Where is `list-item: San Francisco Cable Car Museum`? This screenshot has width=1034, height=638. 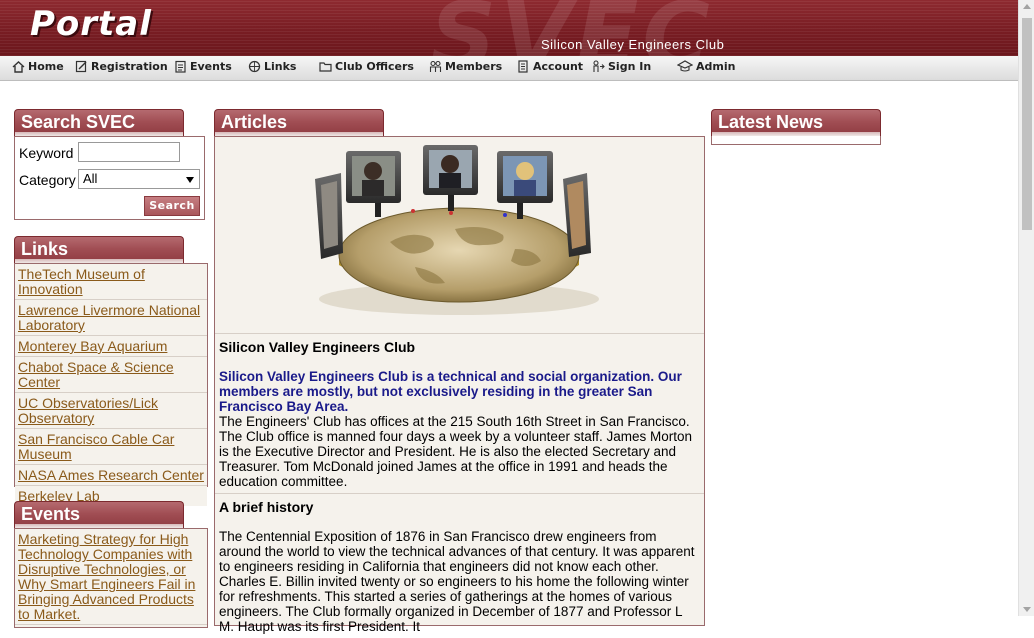
list-item: San Francisco Cable Car Museum is located at coordinates (111, 447).